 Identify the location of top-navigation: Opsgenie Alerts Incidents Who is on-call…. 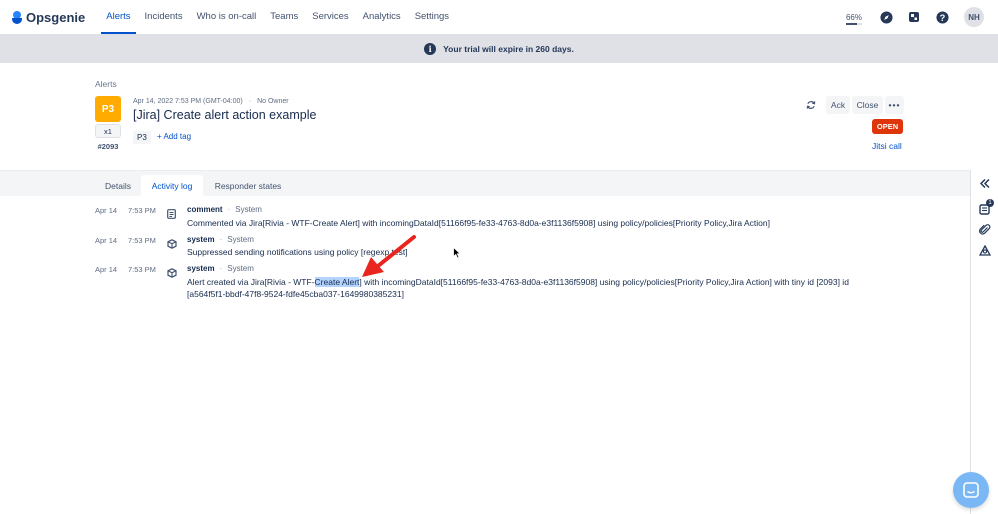
(499, 17).